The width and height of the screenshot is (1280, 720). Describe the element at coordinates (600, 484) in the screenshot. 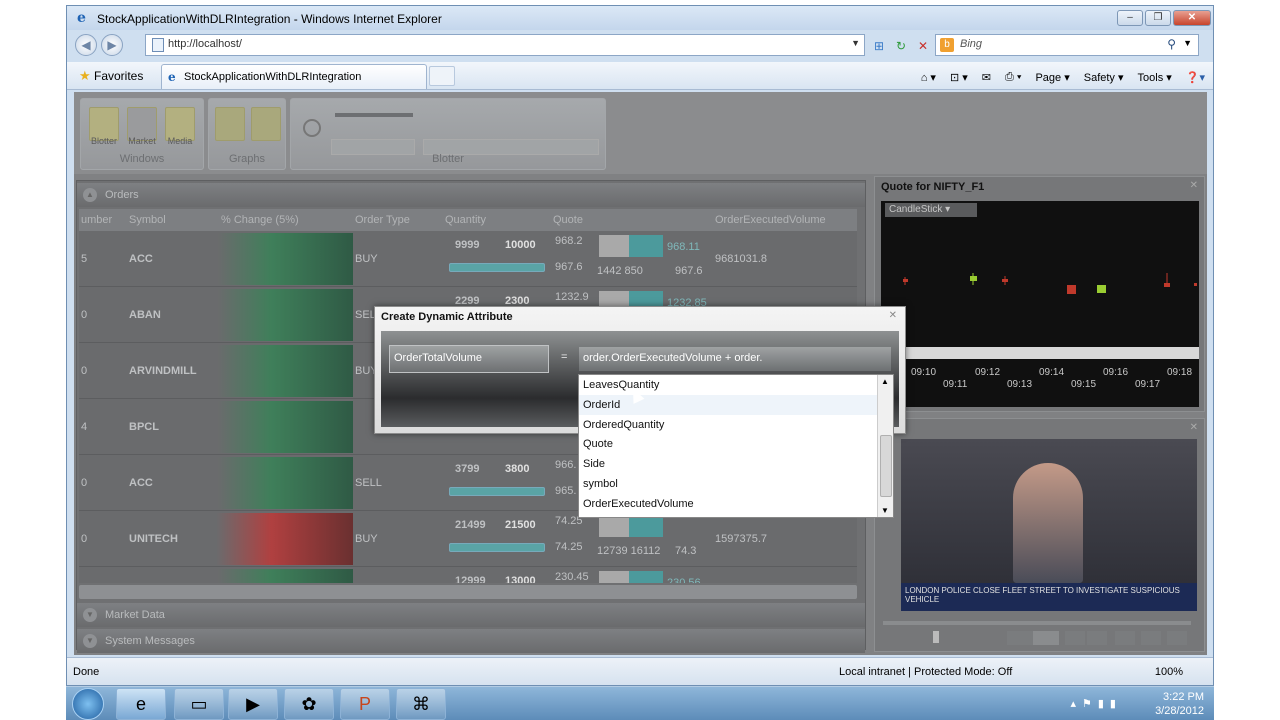

I see `autocomplete-item: symbol` at that location.